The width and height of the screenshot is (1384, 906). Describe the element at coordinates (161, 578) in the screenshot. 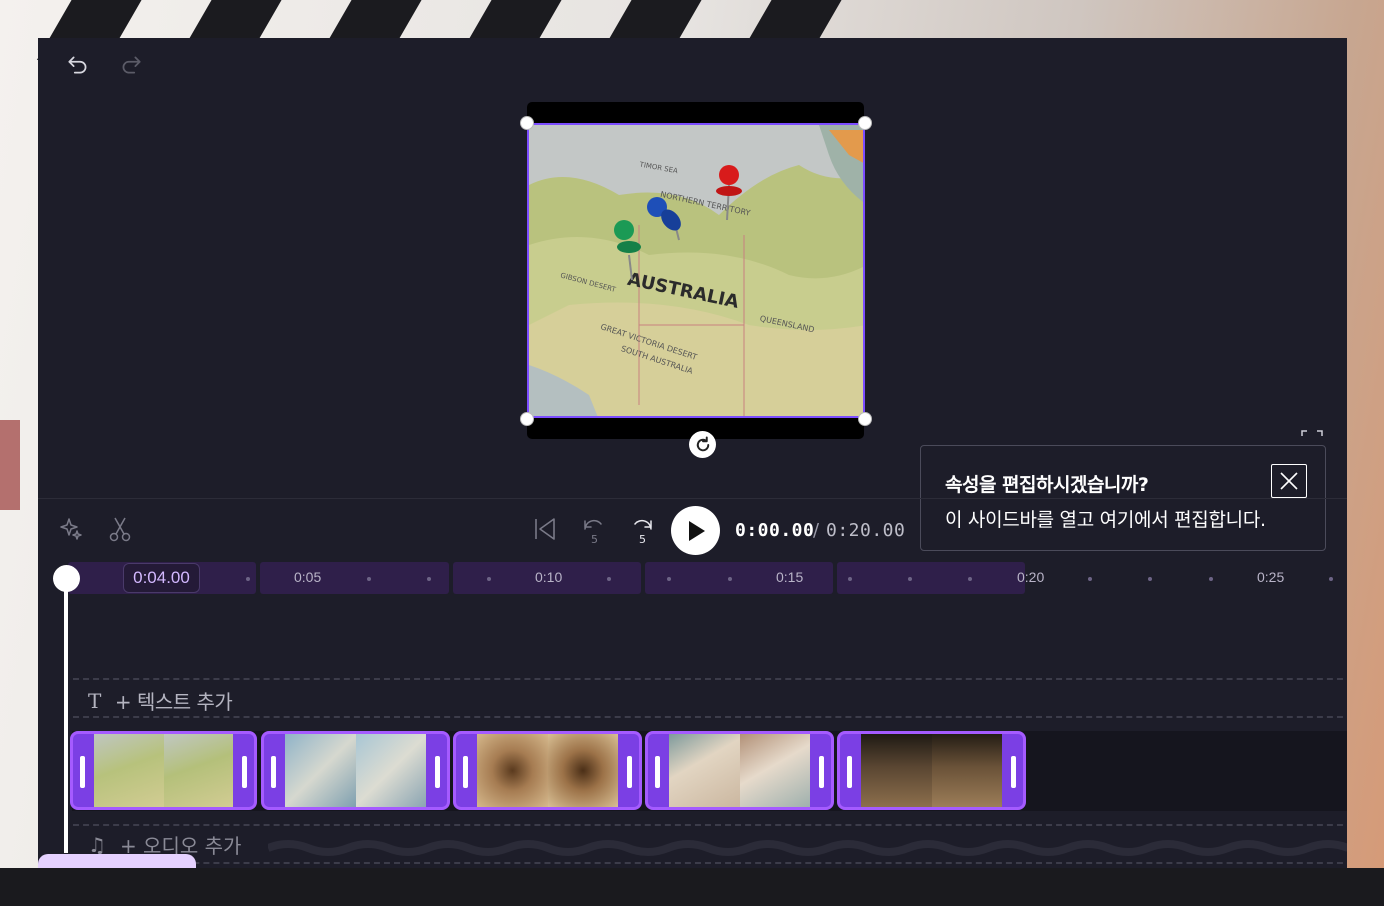

I see `ruler-current-time: 0:04.00` at that location.